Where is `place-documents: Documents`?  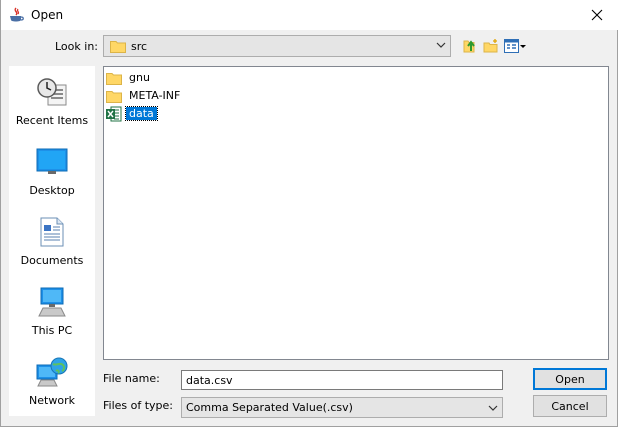 place-documents: Documents is located at coordinates (52, 241).